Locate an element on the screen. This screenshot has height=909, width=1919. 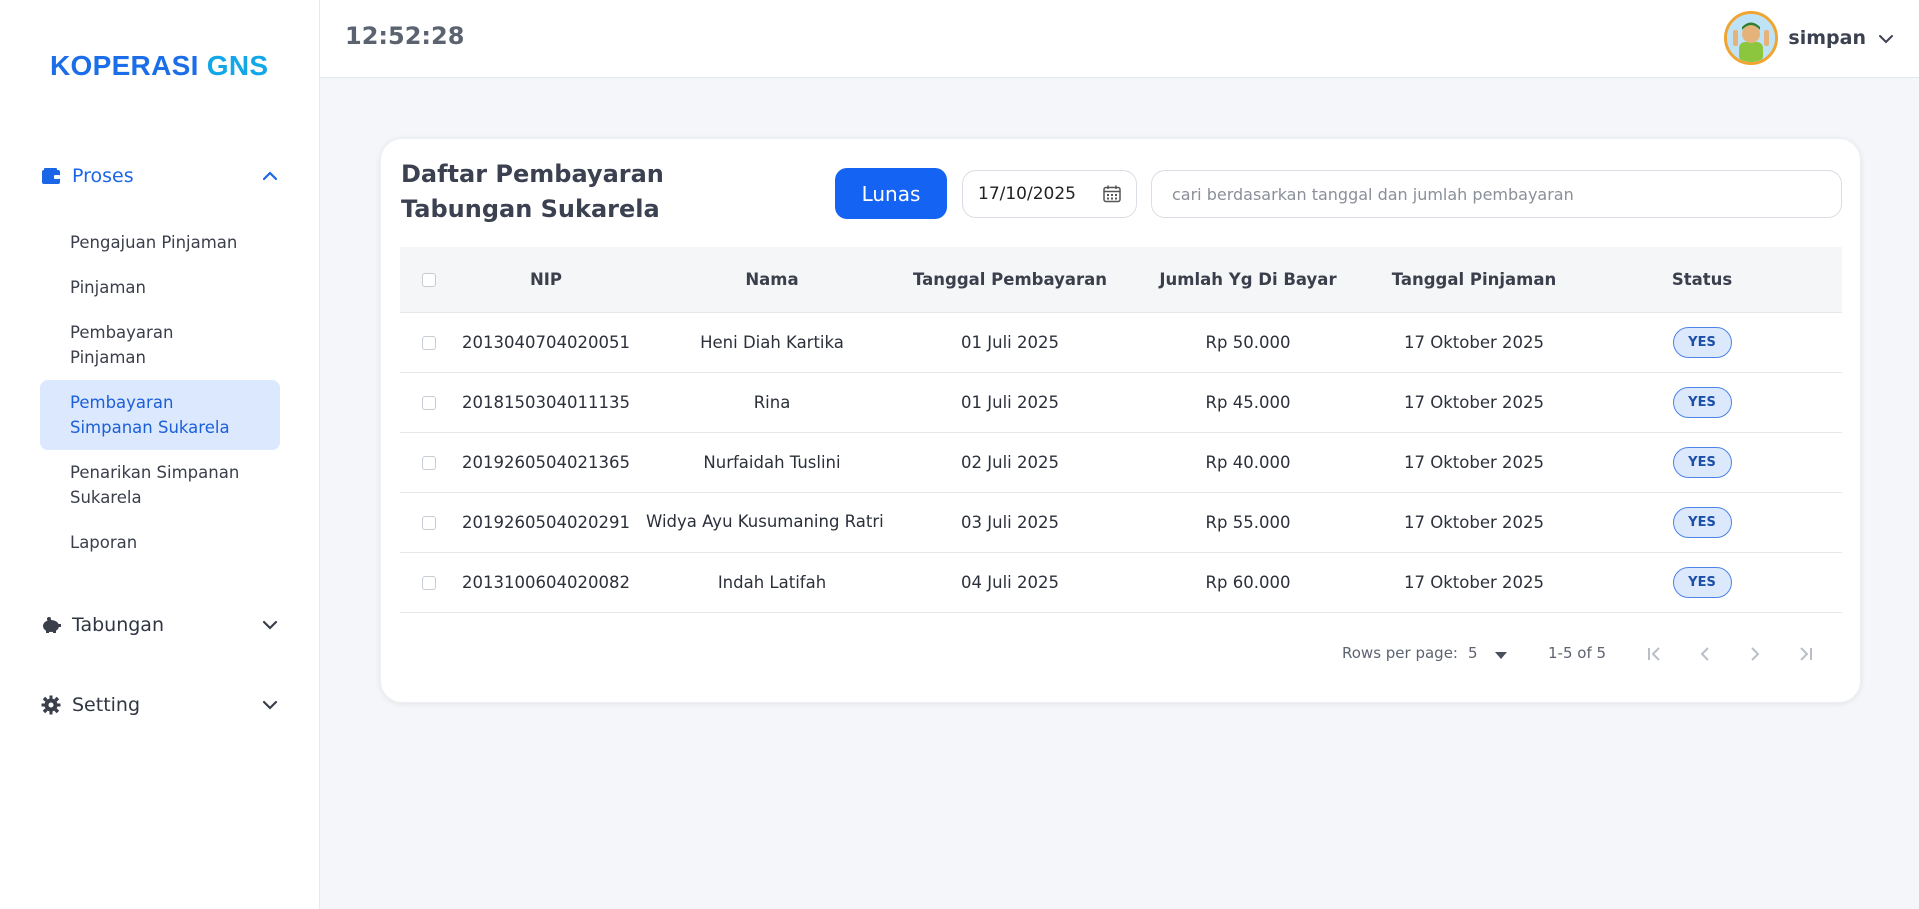
cell-nama: Nurfaidah Tuslini is located at coordinates (772, 461).